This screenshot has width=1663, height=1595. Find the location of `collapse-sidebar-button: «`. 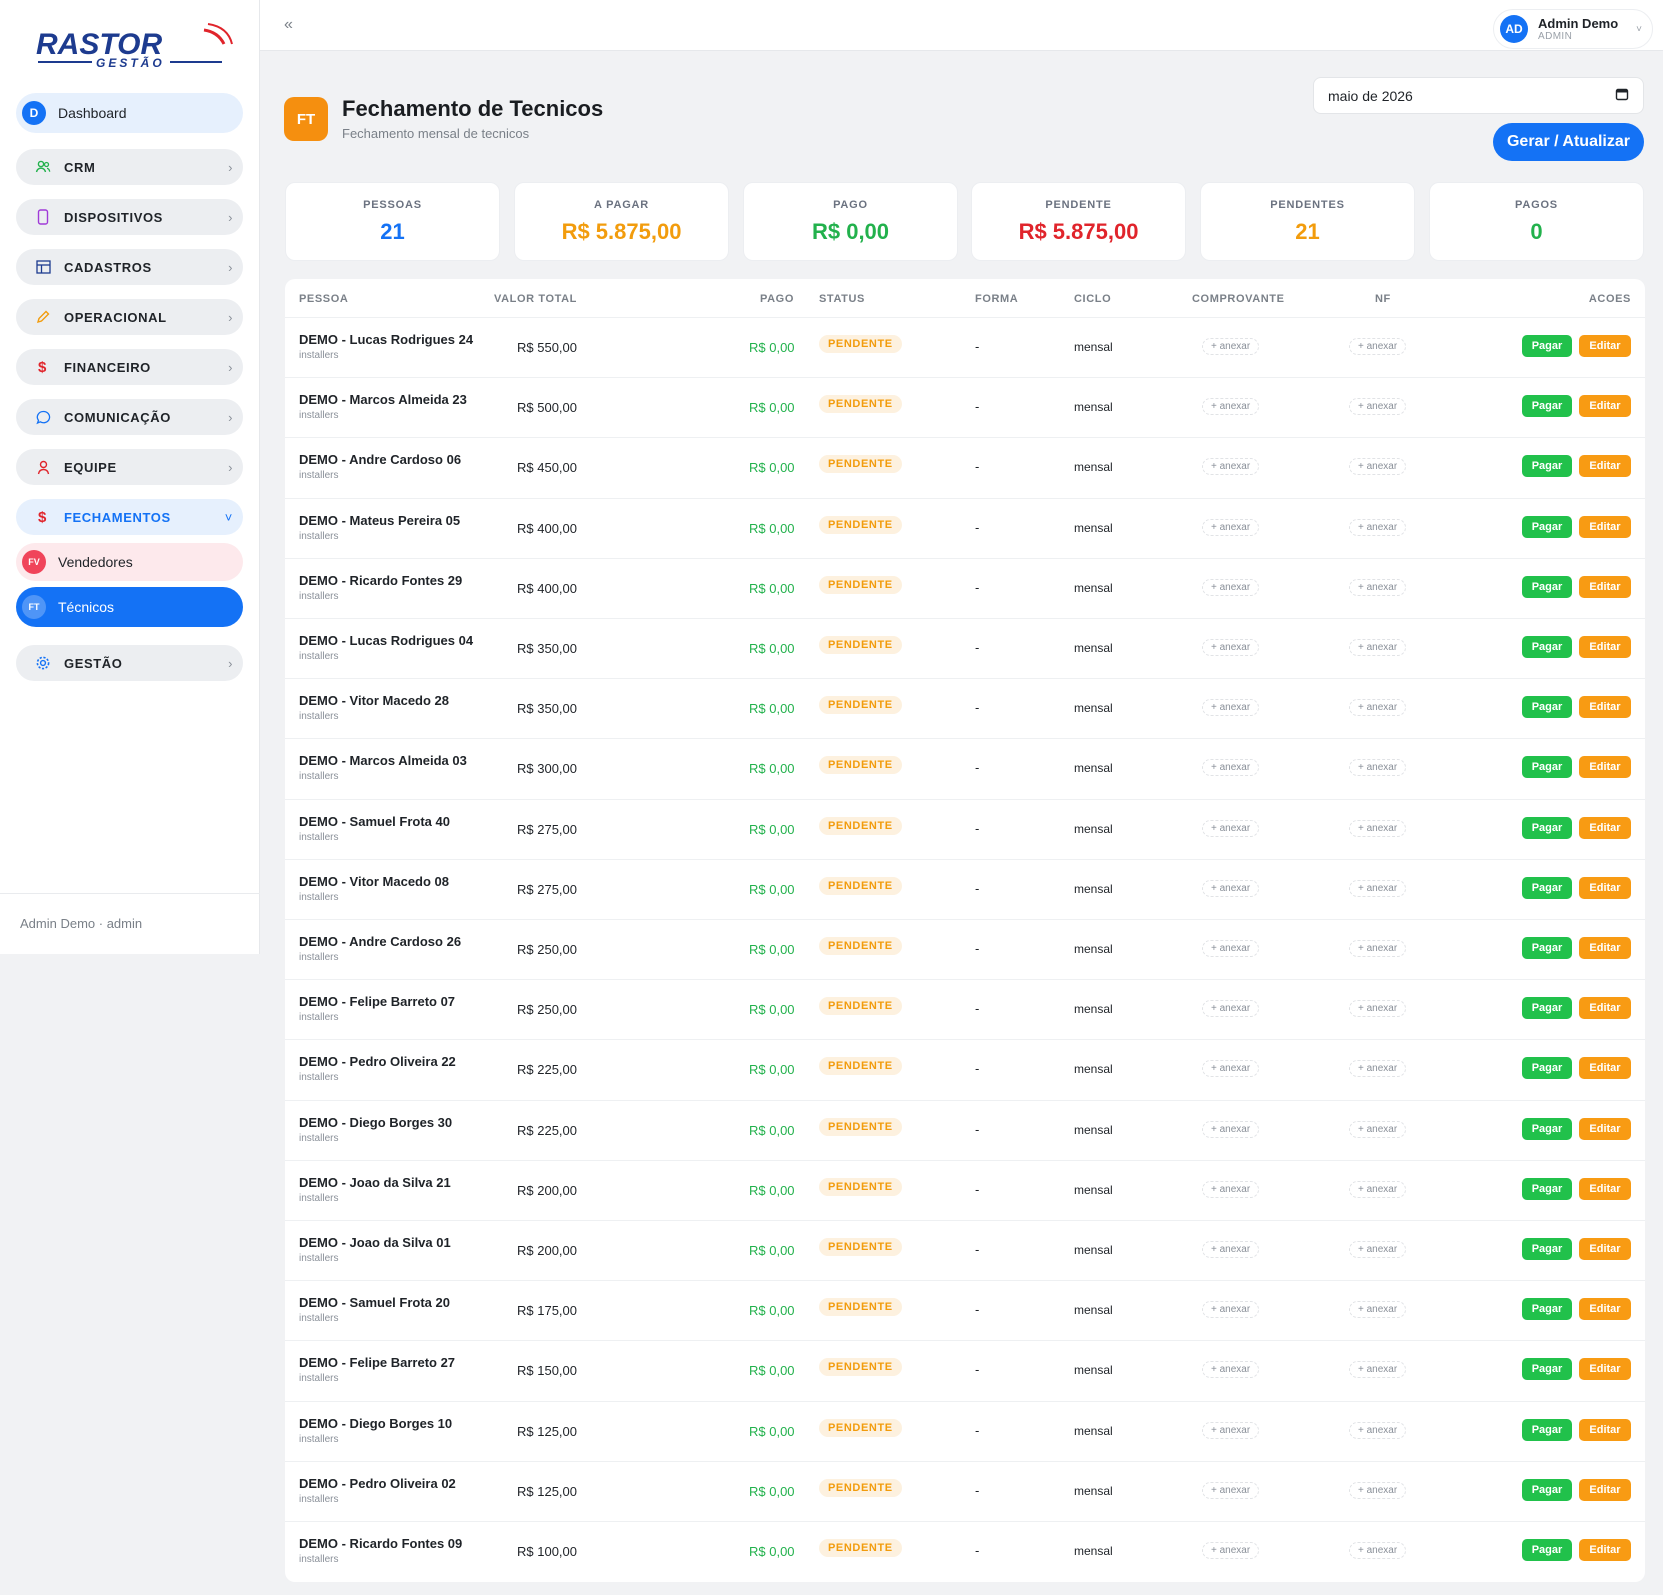

collapse-sidebar-button: « is located at coordinates (288, 25).